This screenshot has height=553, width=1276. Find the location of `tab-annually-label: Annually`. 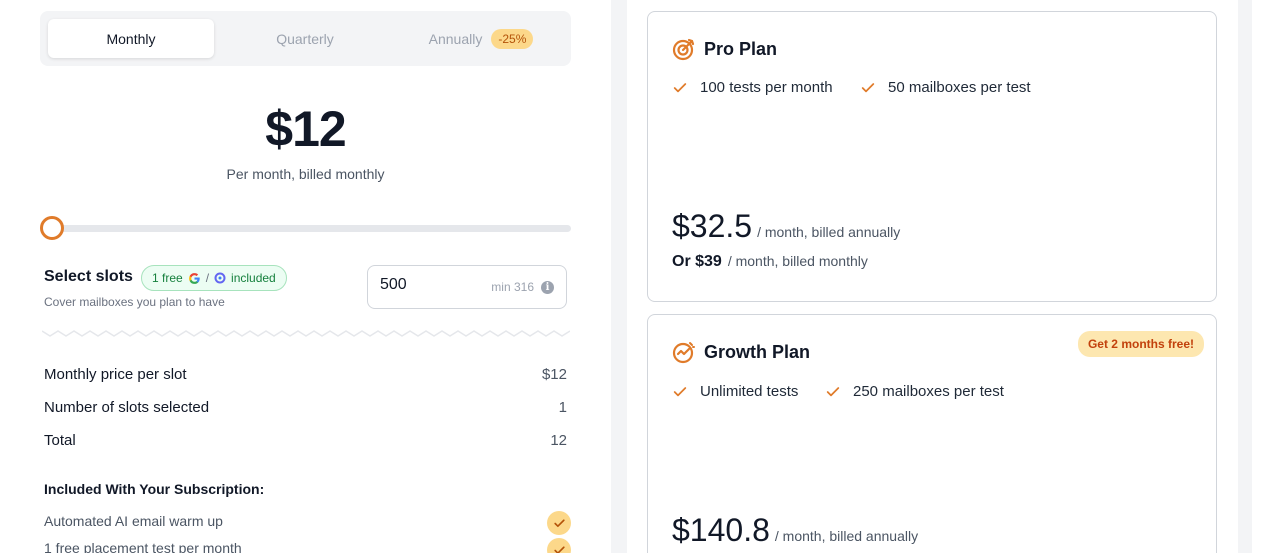

tab-annually-label: Annually is located at coordinates (455, 38).